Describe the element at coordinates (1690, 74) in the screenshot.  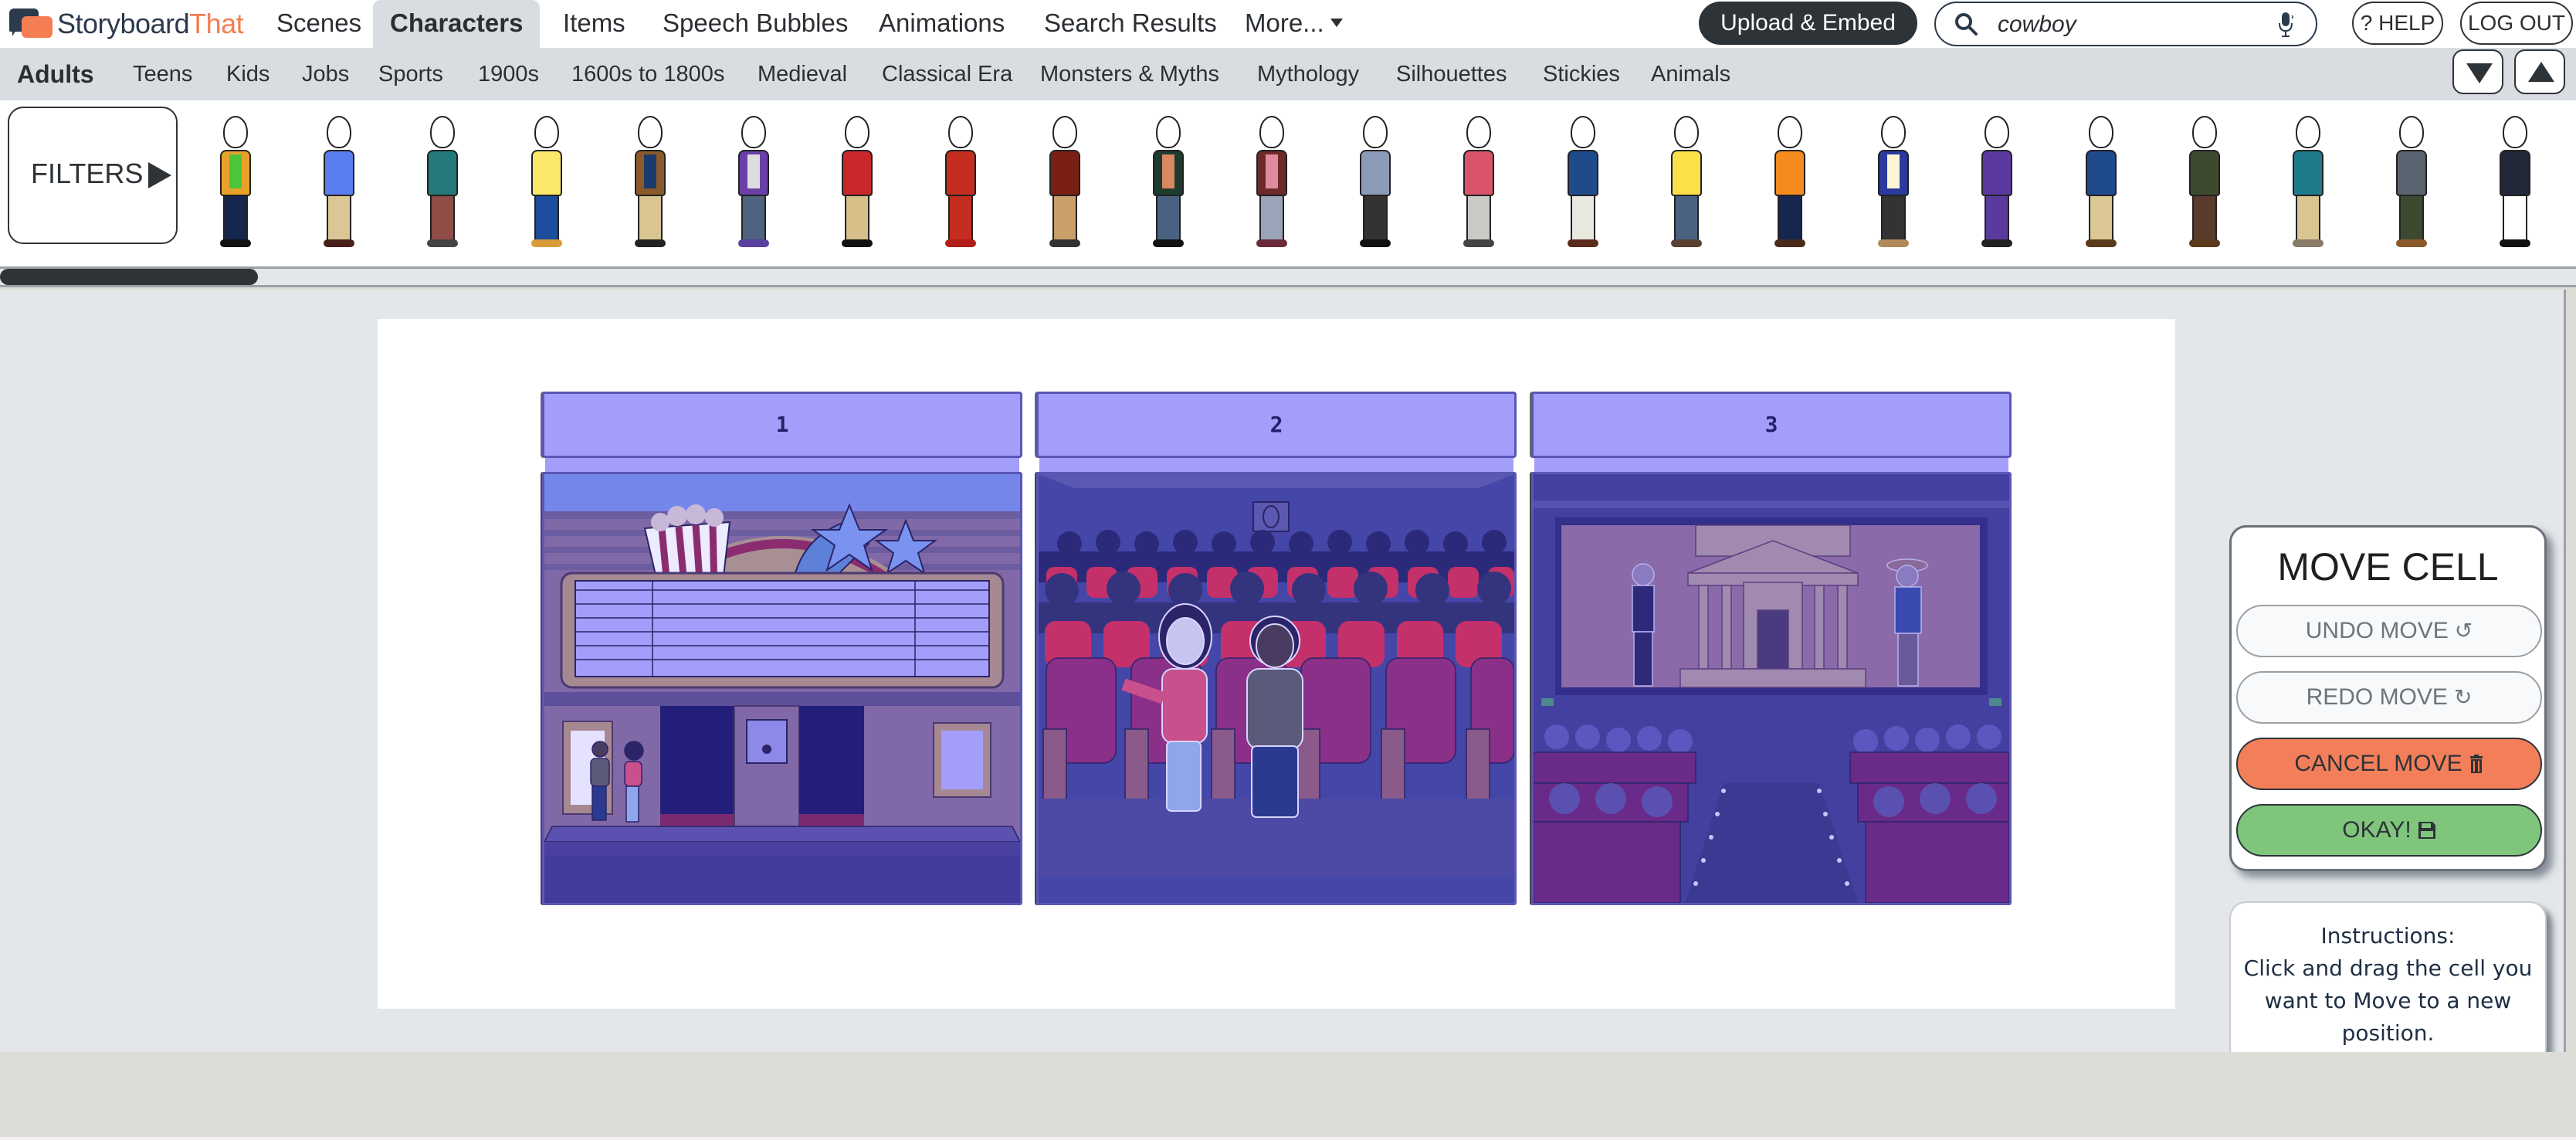
I see `category-animals: Animals` at that location.